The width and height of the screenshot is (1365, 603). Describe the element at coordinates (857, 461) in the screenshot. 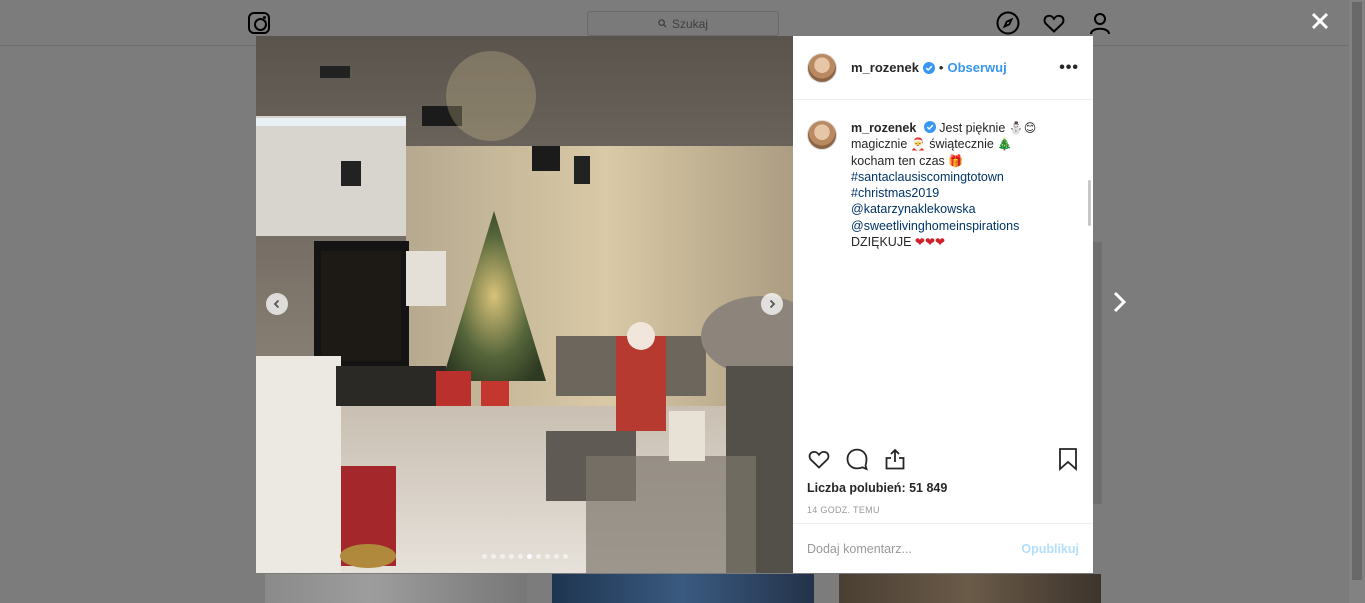

I see `comment-bubble-icon` at that location.